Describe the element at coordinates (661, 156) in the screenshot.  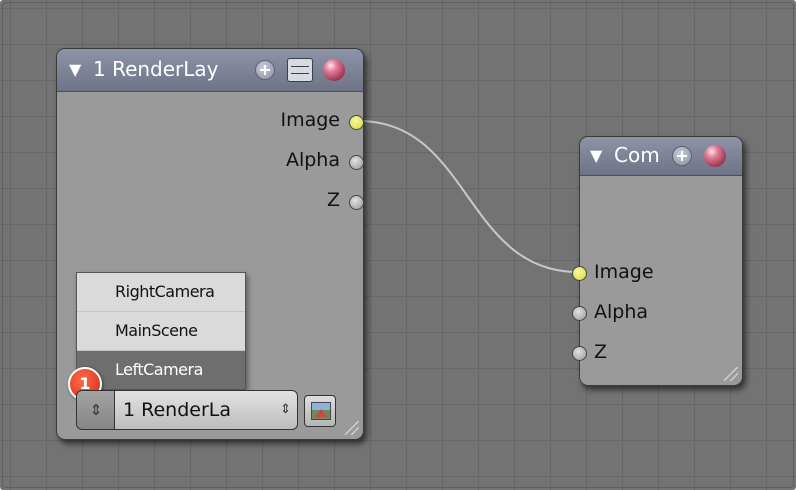
I see `node-header: ▼ Com` at that location.